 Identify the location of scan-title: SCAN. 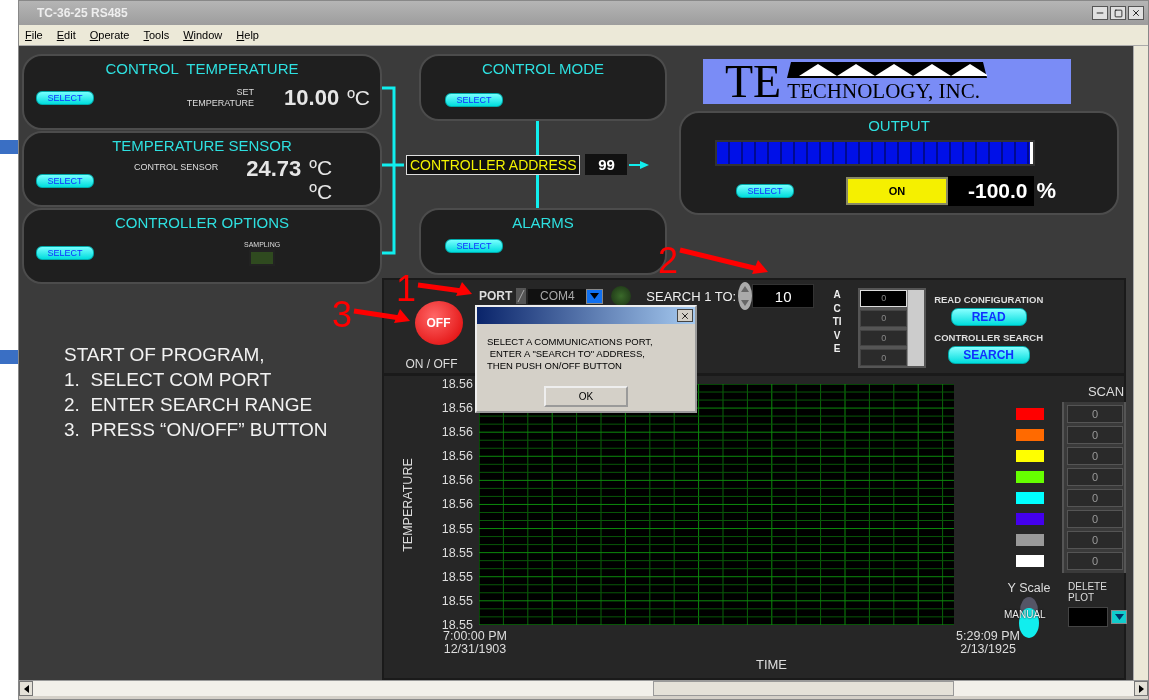
(1106, 391).